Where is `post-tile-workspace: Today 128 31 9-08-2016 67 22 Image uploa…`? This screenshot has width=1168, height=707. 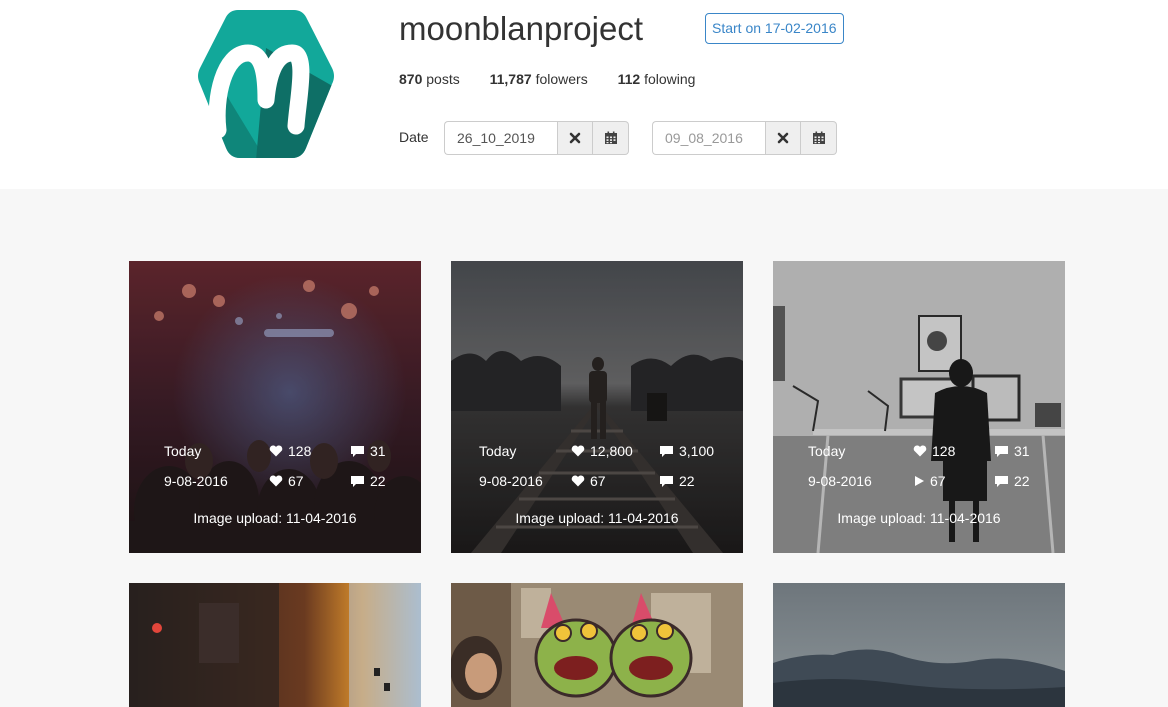
post-tile-workspace: Today 128 31 9-08-2016 67 22 Image uploa… is located at coordinates (919, 407).